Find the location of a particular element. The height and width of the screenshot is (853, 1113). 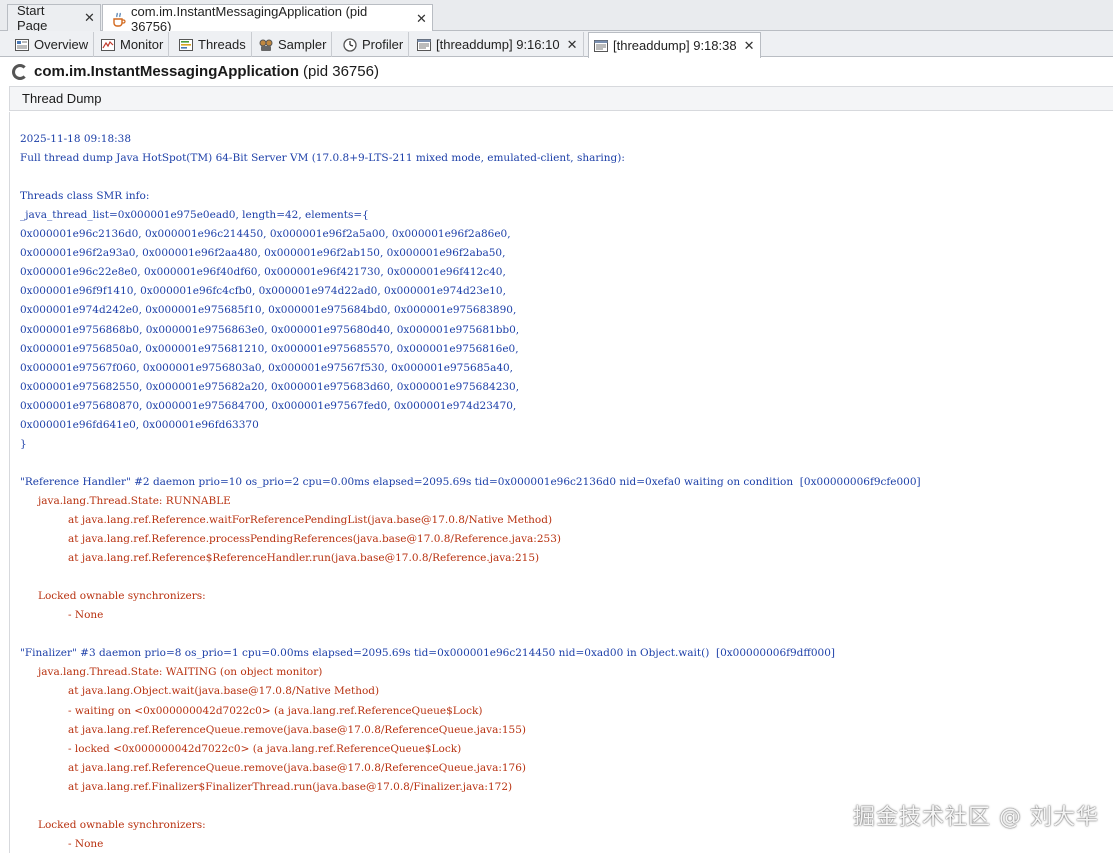

spinner-icon is located at coordinates (20, 71).